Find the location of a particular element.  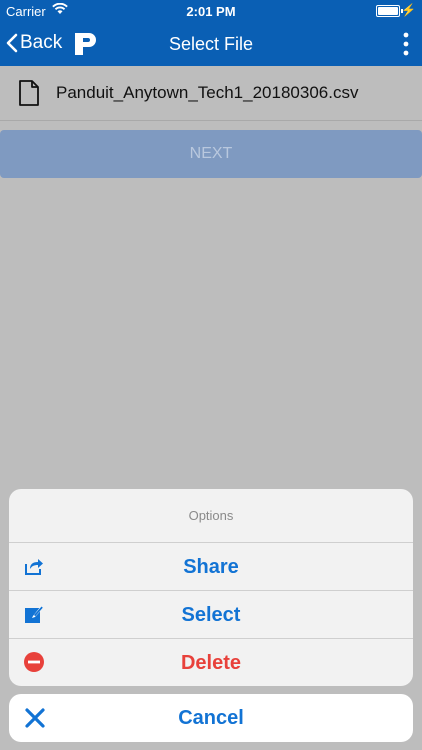

cancel-button: Cancel is located at coordinates (211, 718).